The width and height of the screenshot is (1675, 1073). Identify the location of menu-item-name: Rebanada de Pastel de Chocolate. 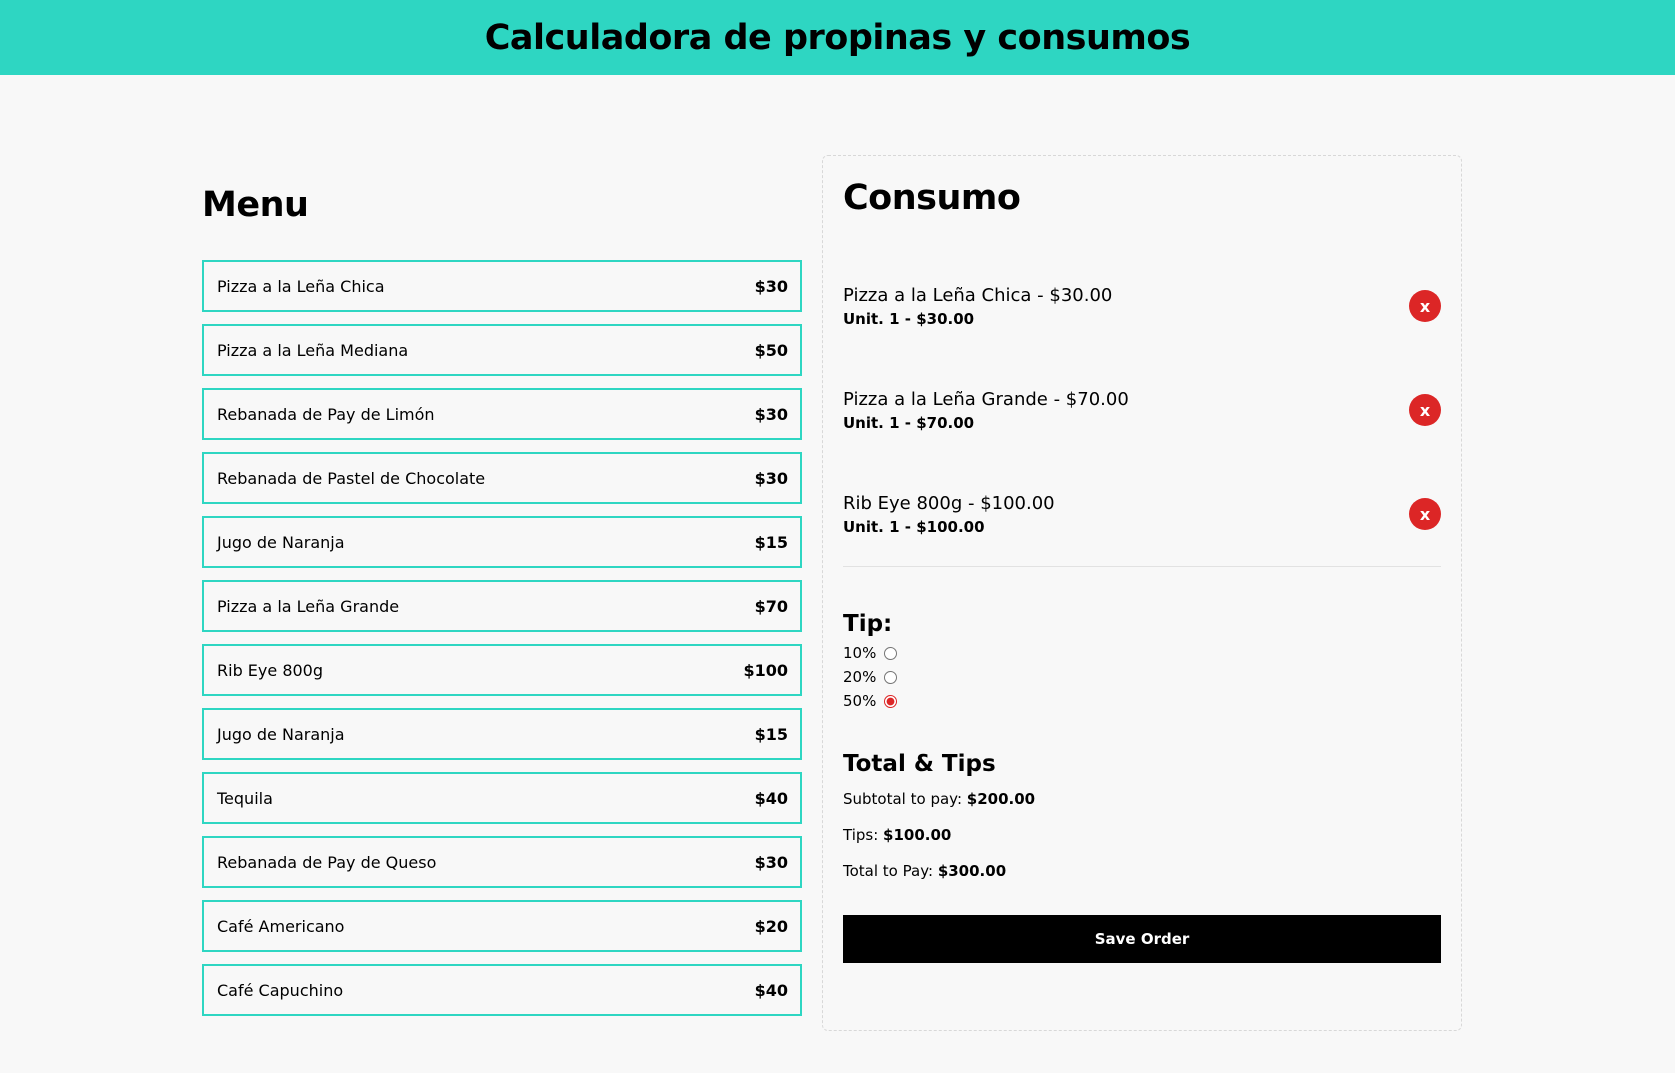
(351, 478).